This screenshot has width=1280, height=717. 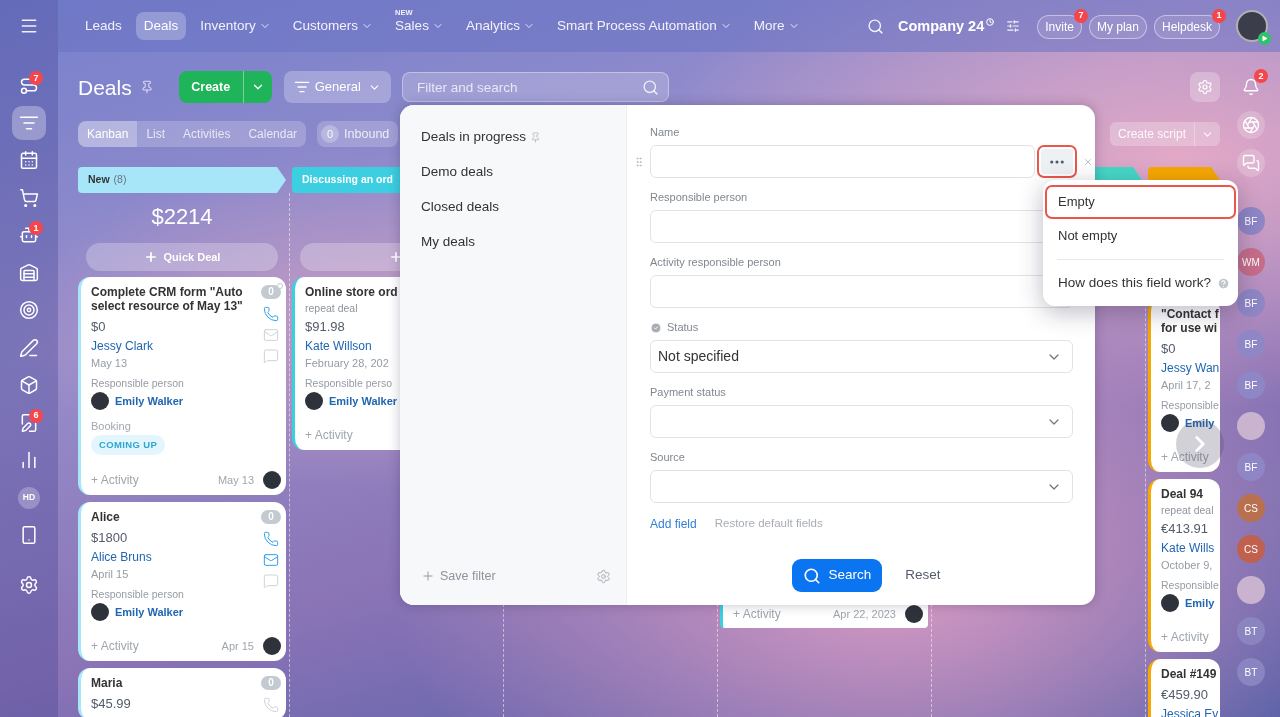 I want to click on responsible-label: Responsible, so click(x=1190, y=585).